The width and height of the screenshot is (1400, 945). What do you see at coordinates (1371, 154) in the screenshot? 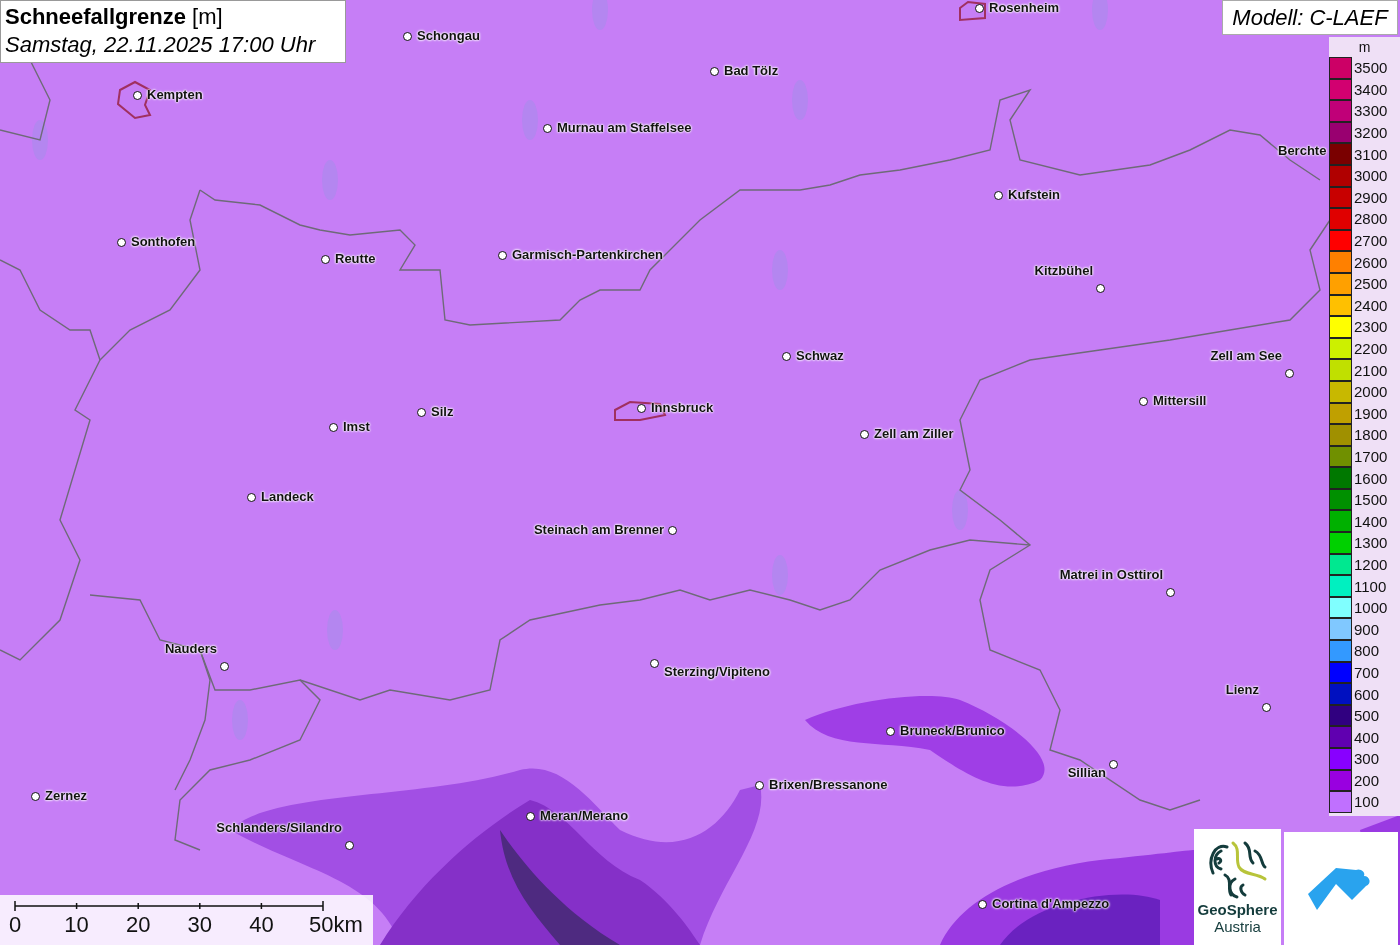
I see `legend-value: 3100` at bounding box center [1371, 154].